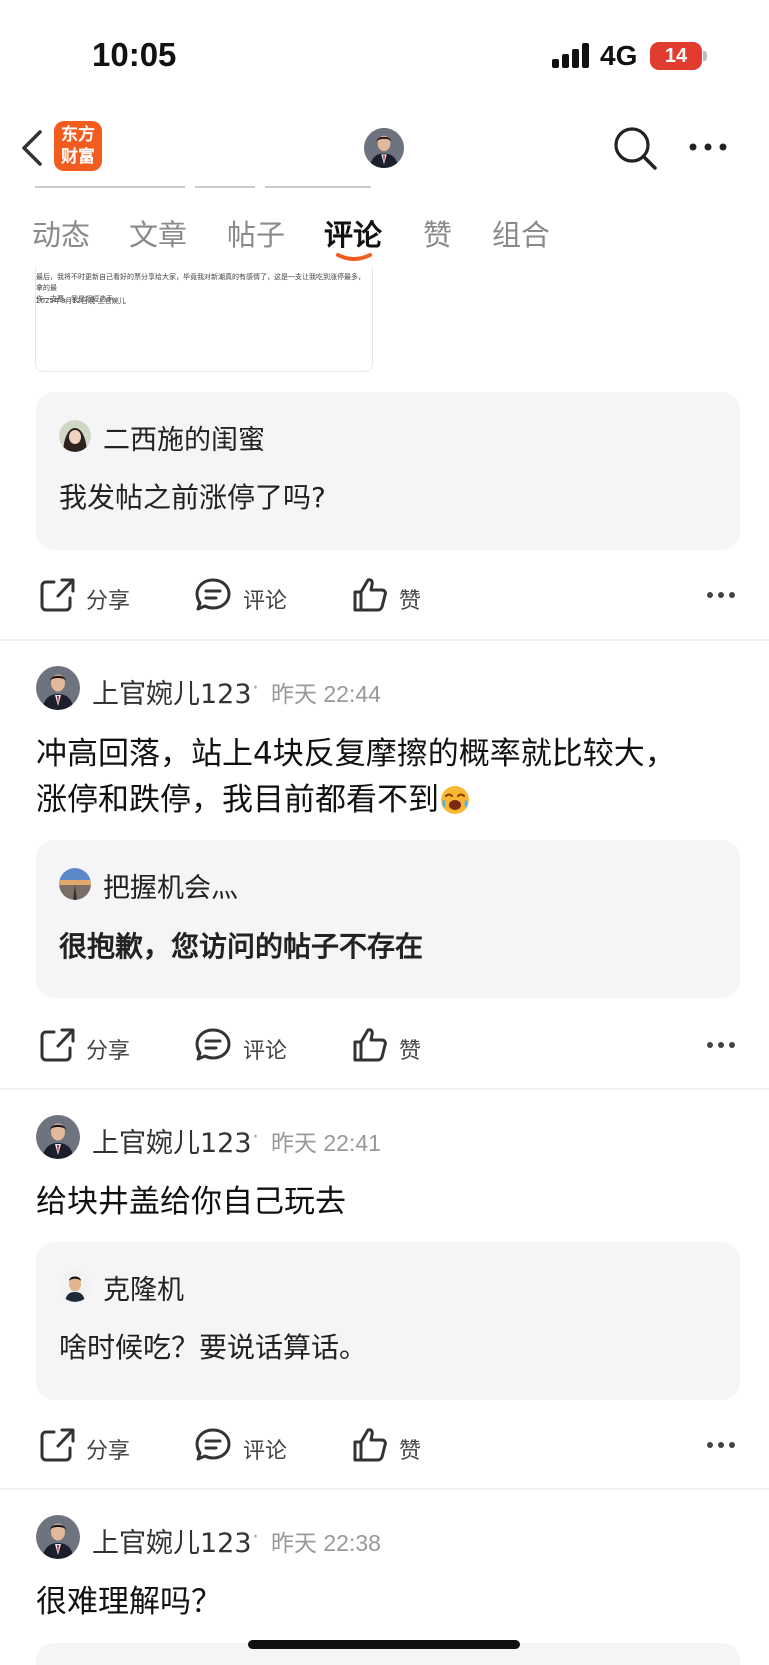 The height and width of the screenshot is (1665, 769). I want to click on search-icon, so click(635, 148).